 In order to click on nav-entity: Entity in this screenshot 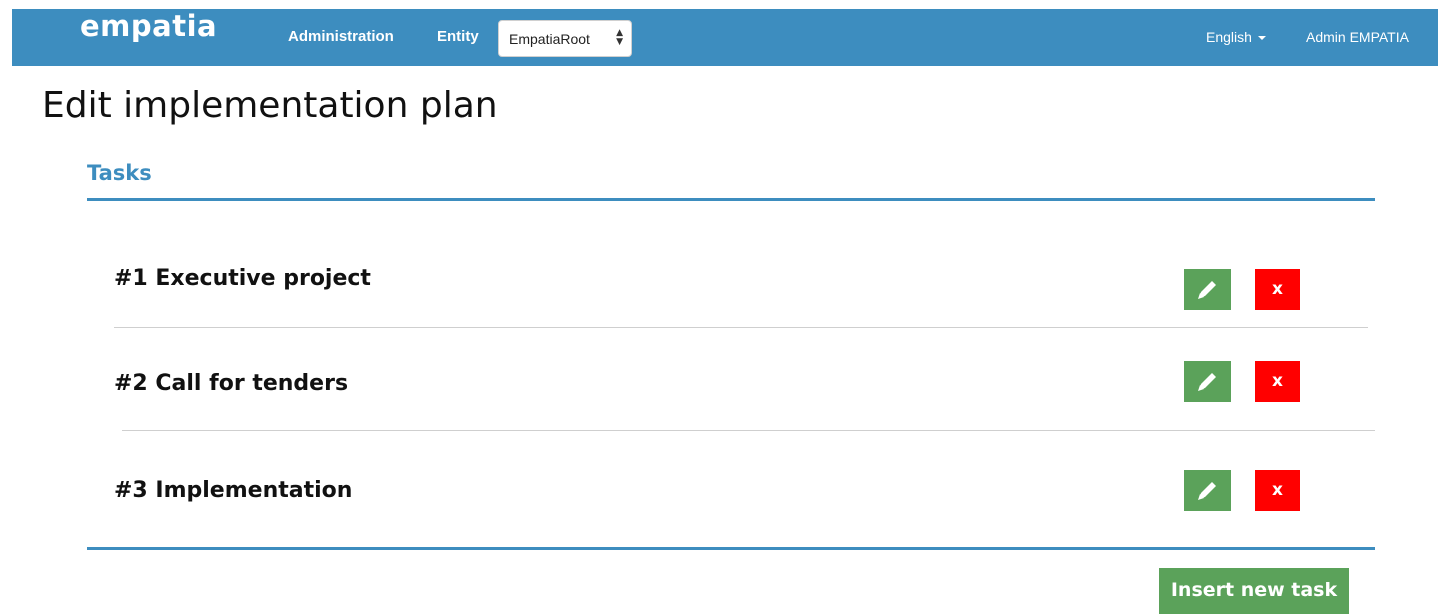, I will do `click(458, 37)`.